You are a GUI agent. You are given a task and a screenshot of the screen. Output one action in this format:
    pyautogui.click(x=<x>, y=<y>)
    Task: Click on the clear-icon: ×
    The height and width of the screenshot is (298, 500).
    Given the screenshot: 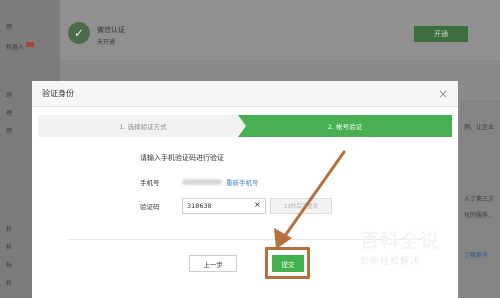 What is the action you would take?
    pyautogui.click(x=257, y=204)
    